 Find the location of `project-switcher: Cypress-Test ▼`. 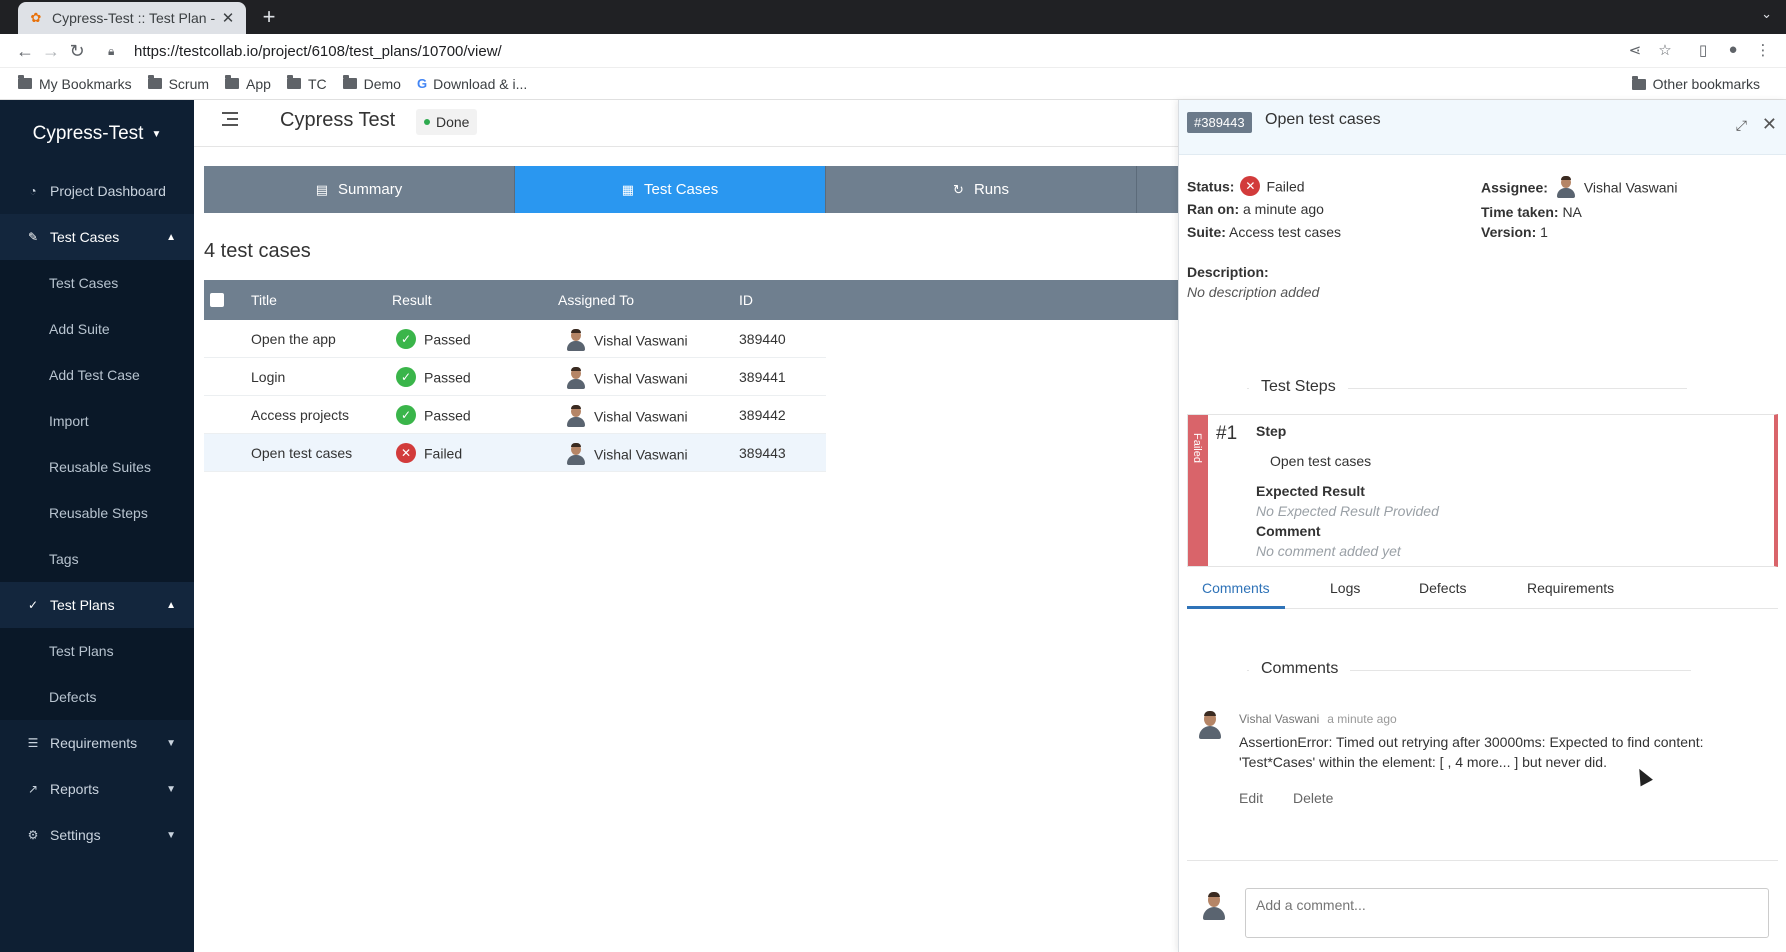

project-switcher: Cypress-Test ▼ is located at coordinates (97, 134).